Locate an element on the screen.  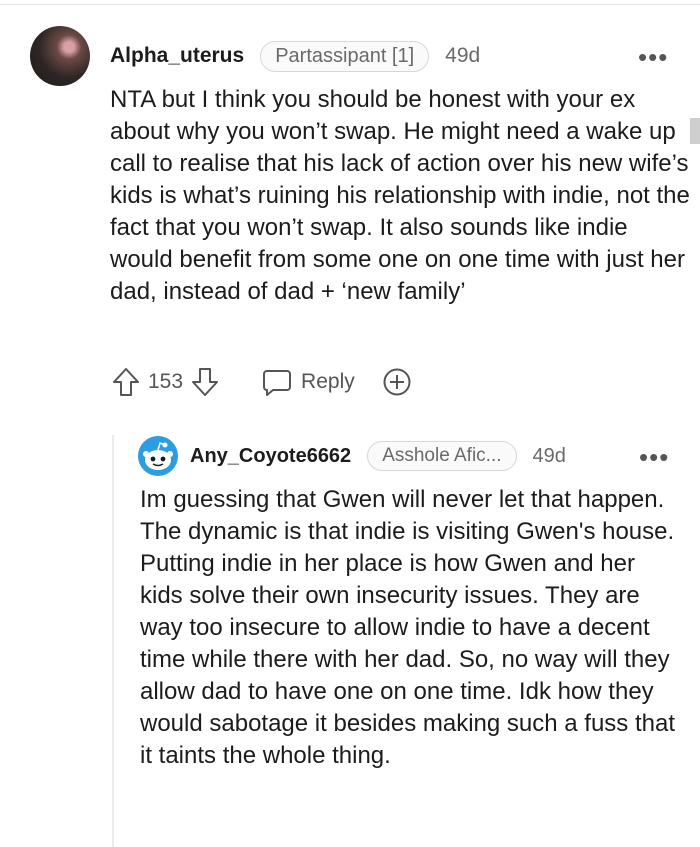
comment-header: Alpha_uterus Partassipant [1] 49d is located at coordinates (295, 56).